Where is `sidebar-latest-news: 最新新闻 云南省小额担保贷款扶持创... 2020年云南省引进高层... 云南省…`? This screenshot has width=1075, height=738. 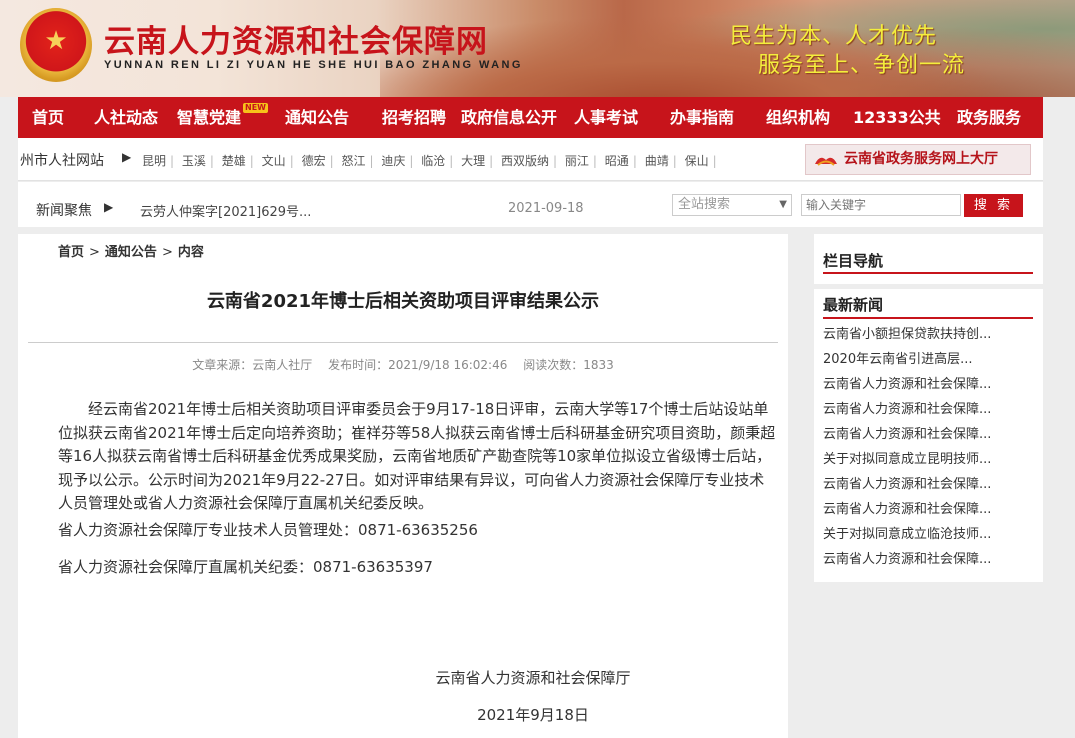
sidebar-latest-news: 最新新闻 云南省小额担保贷款扶持创... 2020年云南省引进高层... 云南省… is located at coordinates (928, 435).